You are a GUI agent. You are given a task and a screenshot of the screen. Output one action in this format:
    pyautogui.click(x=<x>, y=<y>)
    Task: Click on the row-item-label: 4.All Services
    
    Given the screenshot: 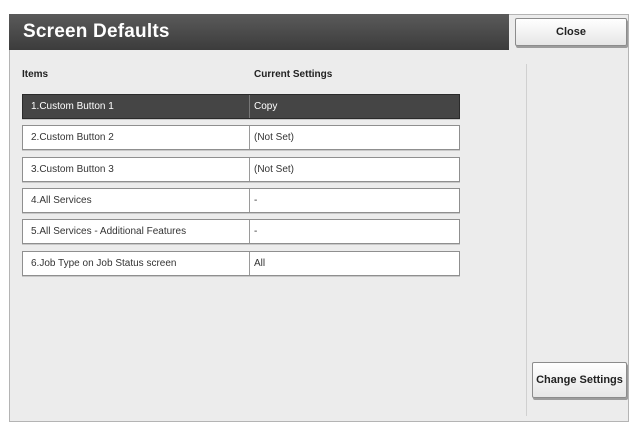 What is the action you would take?
    pyautogui.click(x=136, y=200)
    